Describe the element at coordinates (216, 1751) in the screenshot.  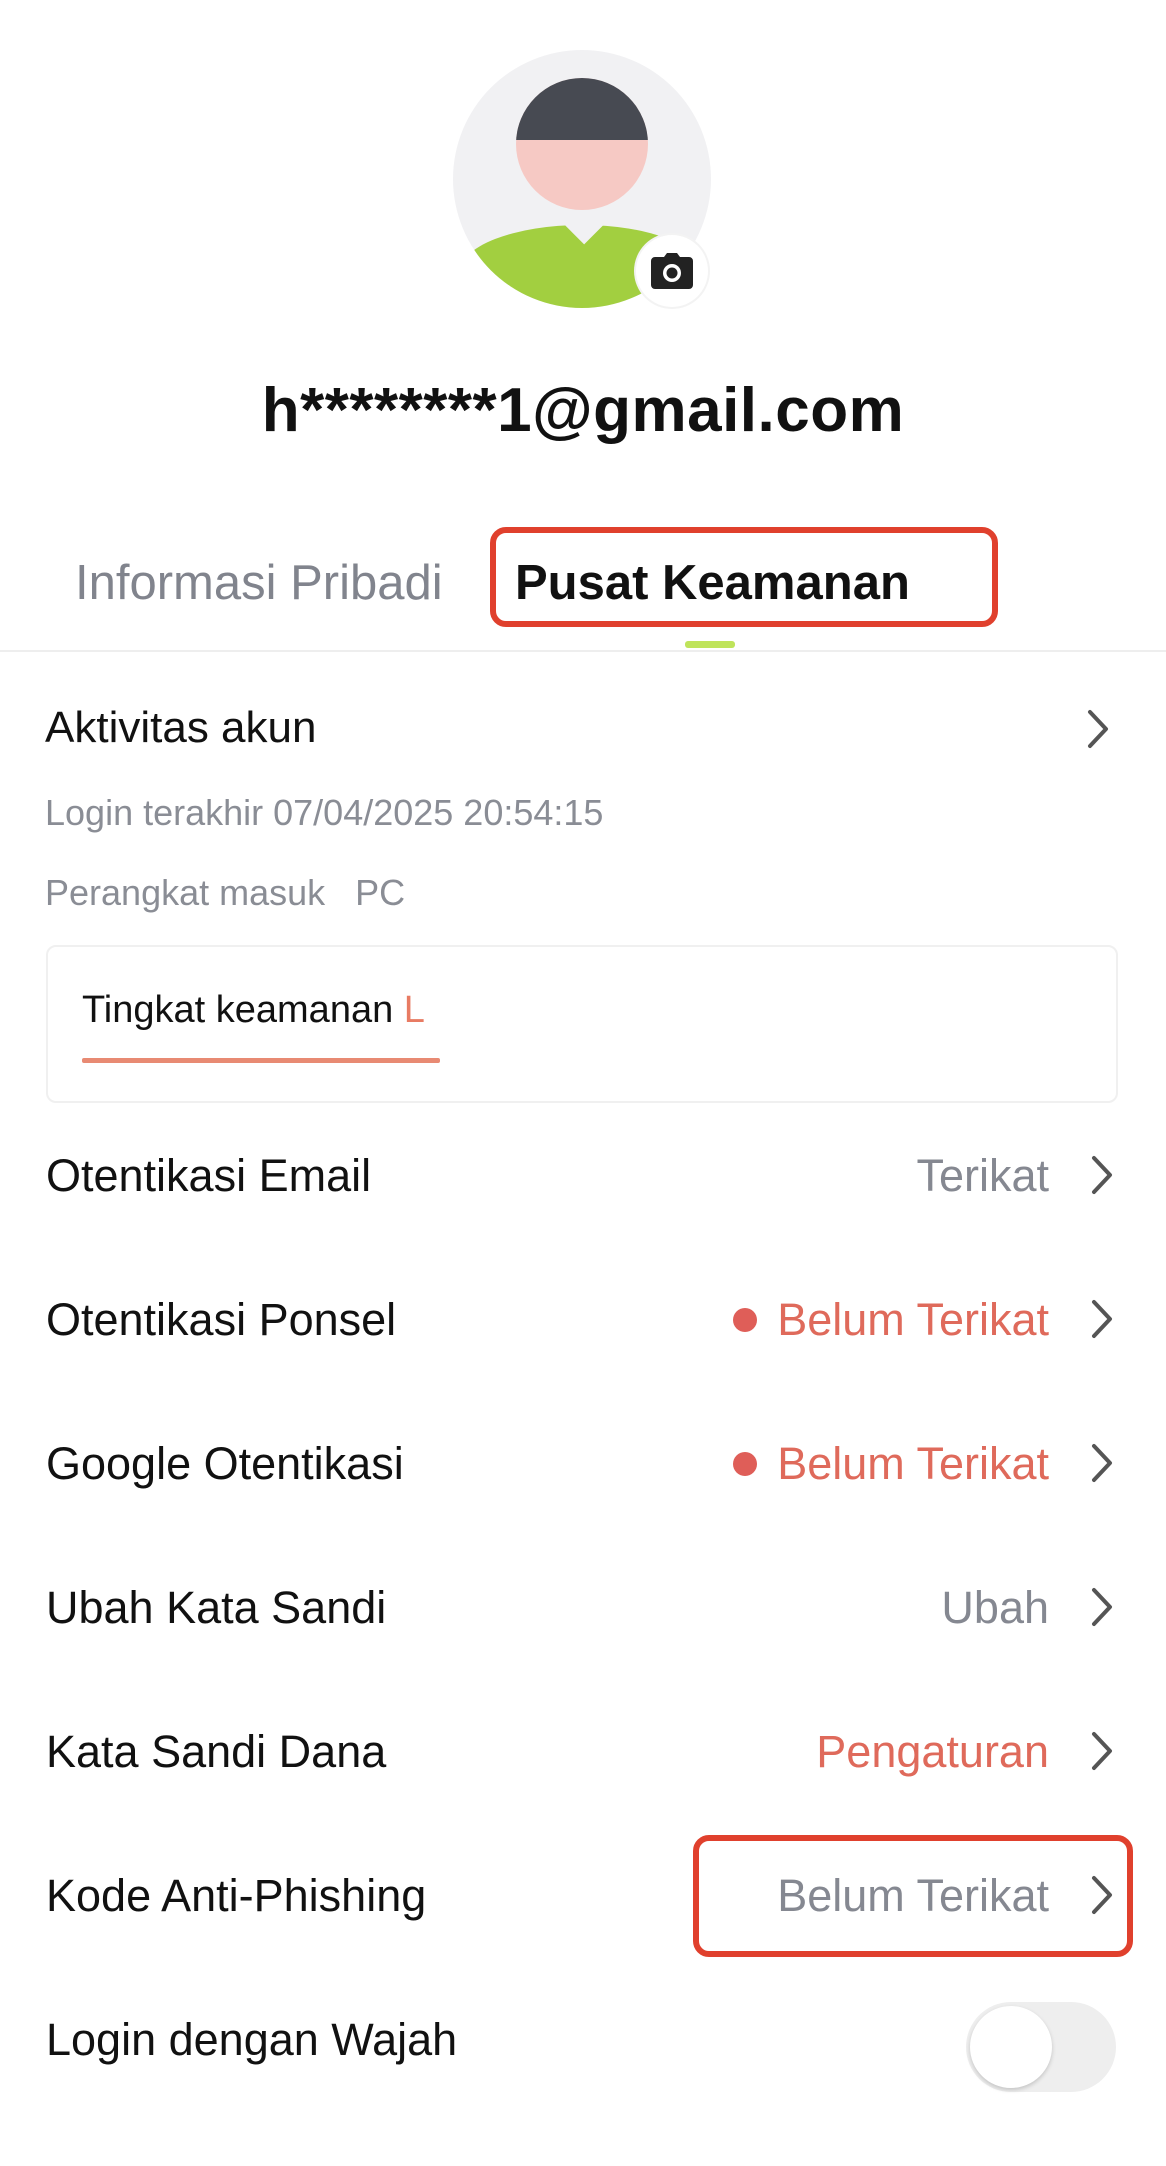
I see `row-label: Kata Sandi Dana` at that location.